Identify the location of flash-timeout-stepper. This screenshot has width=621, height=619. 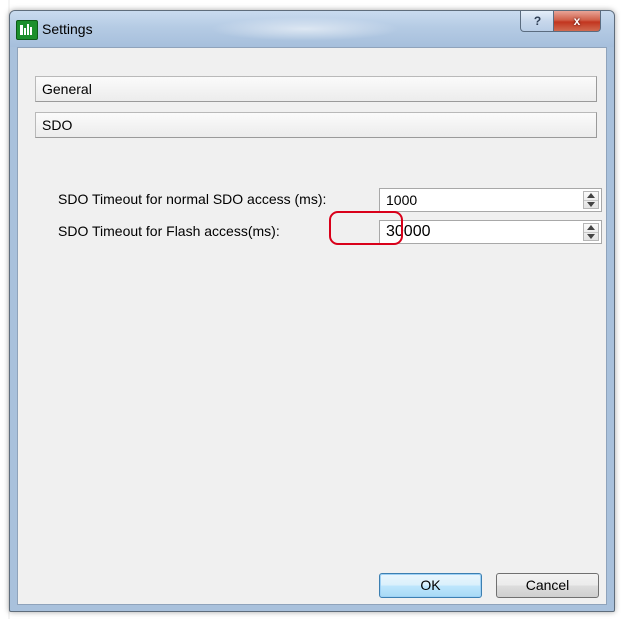
(591, 232).